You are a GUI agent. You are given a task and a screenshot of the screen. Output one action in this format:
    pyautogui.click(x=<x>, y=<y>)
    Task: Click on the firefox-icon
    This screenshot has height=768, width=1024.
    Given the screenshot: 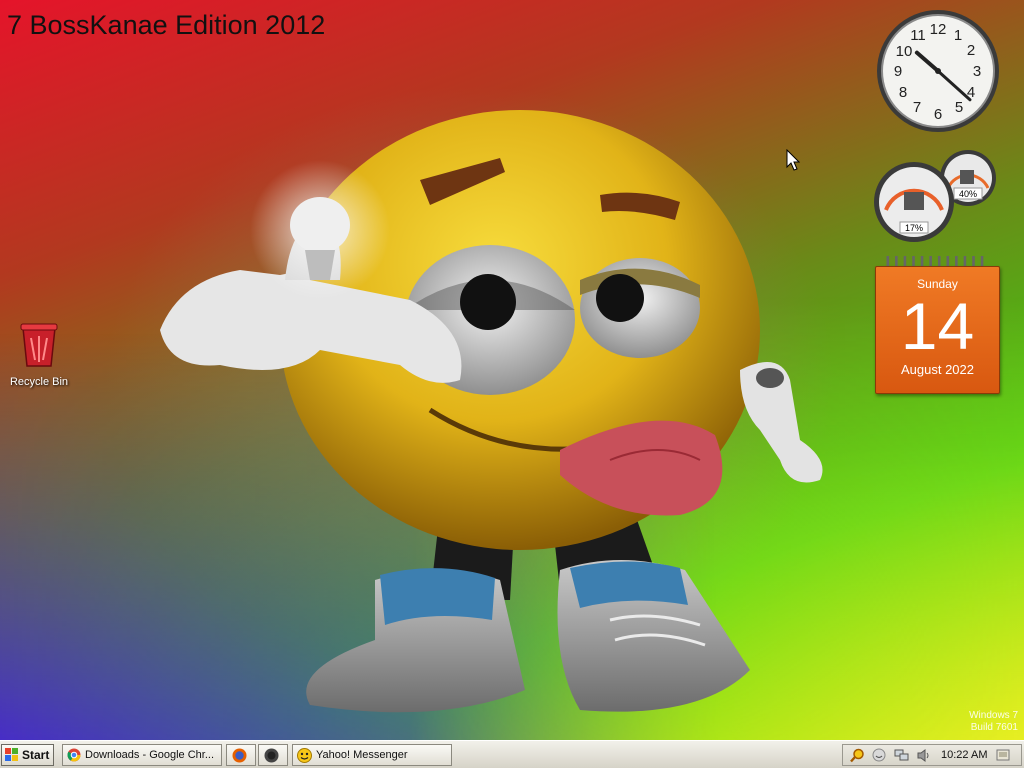 What is the action you would take?
    pyautogui.click(x=239, y=755)
    